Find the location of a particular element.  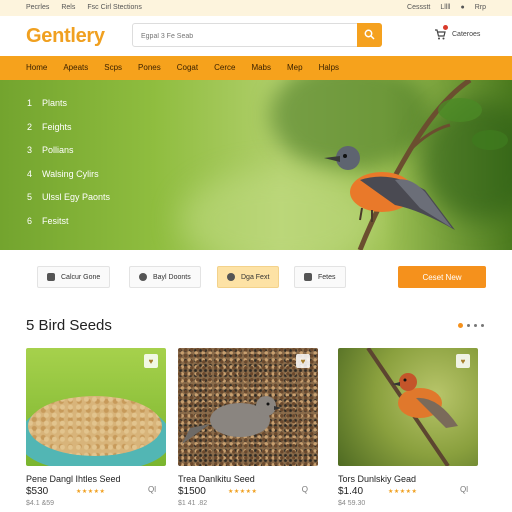

utility-link: Fsc Cirl Stections is located at coordinates (114, 7).